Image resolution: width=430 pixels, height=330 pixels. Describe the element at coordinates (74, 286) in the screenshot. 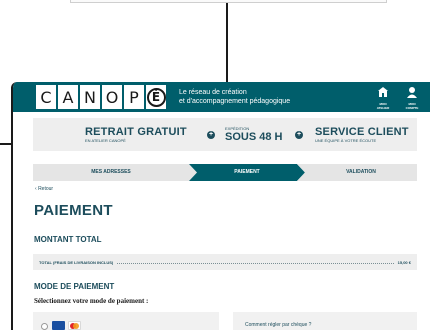

I see `payment-section-title: MODE DE PAIEMENT` at that location.